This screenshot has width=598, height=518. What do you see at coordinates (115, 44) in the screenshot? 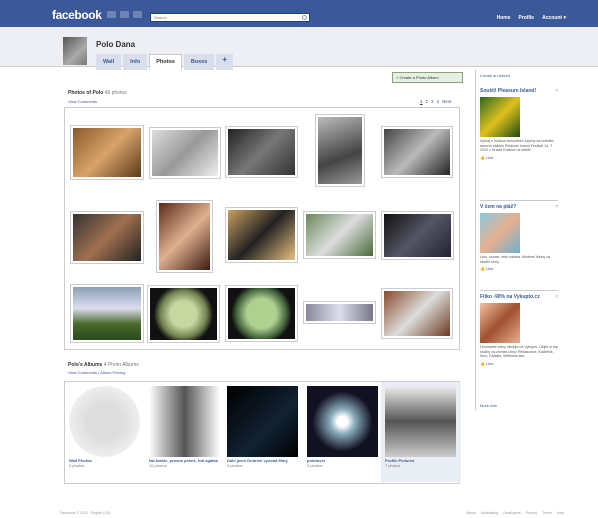
I see `profile-name: Polo Dana` at bounding box center [115, 44].